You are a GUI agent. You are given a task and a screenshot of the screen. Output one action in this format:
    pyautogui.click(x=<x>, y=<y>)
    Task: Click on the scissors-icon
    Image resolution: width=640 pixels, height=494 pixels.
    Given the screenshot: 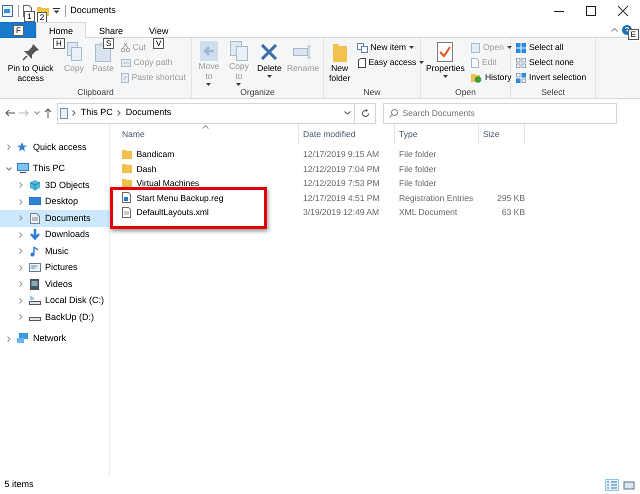 What is the action you would take?
    pyautogui.click(x=125, y=47)
    